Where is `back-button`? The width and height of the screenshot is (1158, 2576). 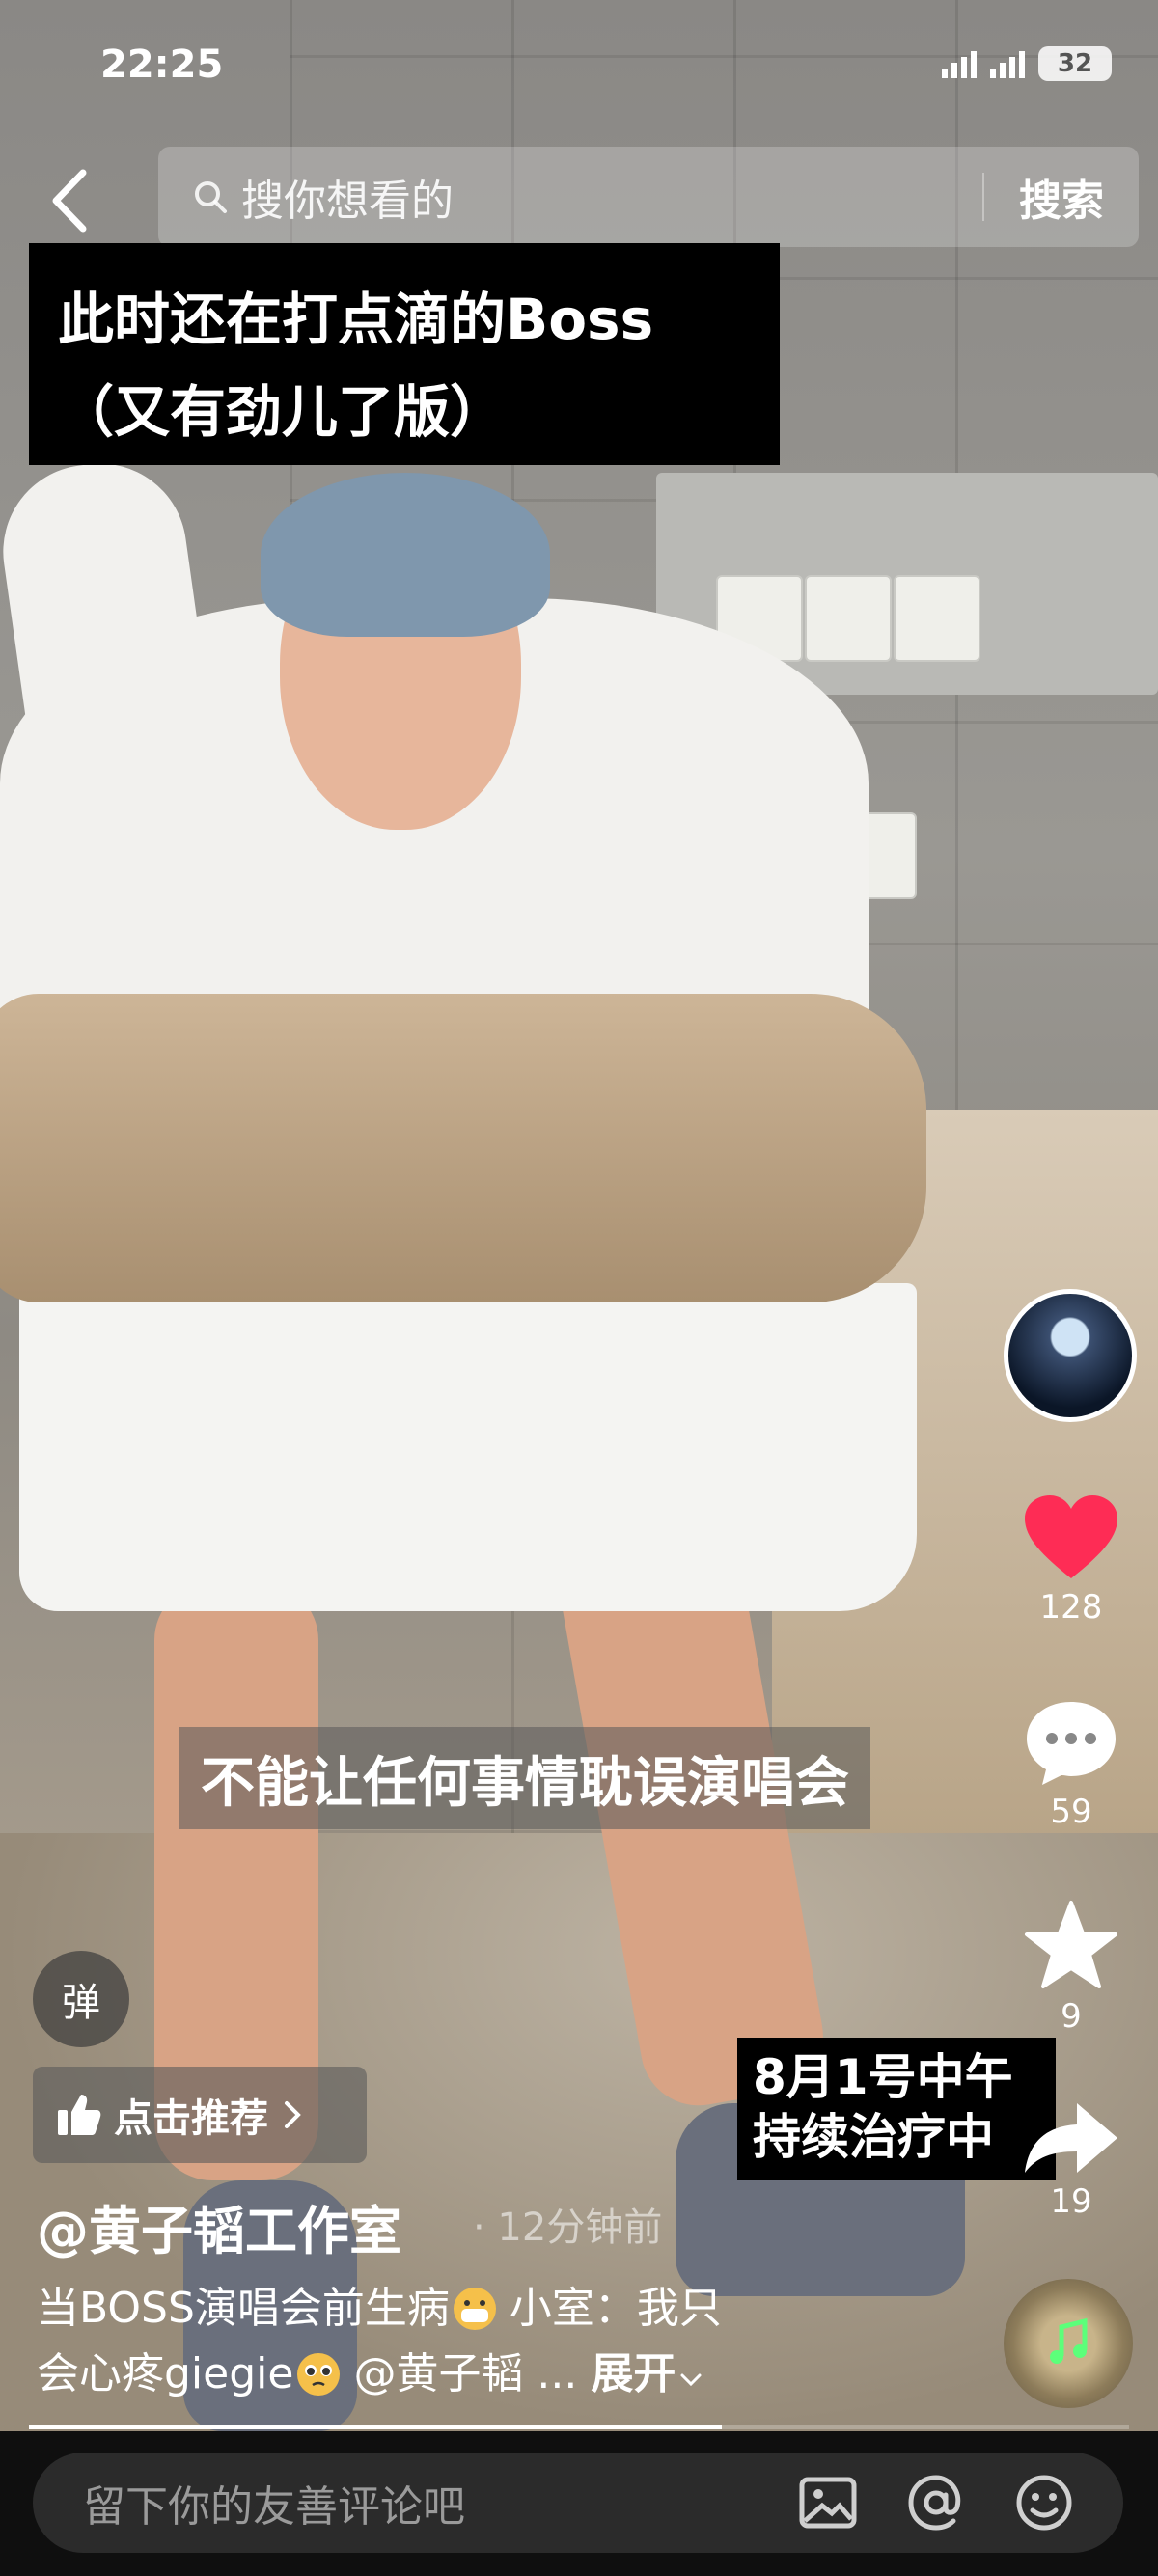
back-button is located at coordinates (69, 200).